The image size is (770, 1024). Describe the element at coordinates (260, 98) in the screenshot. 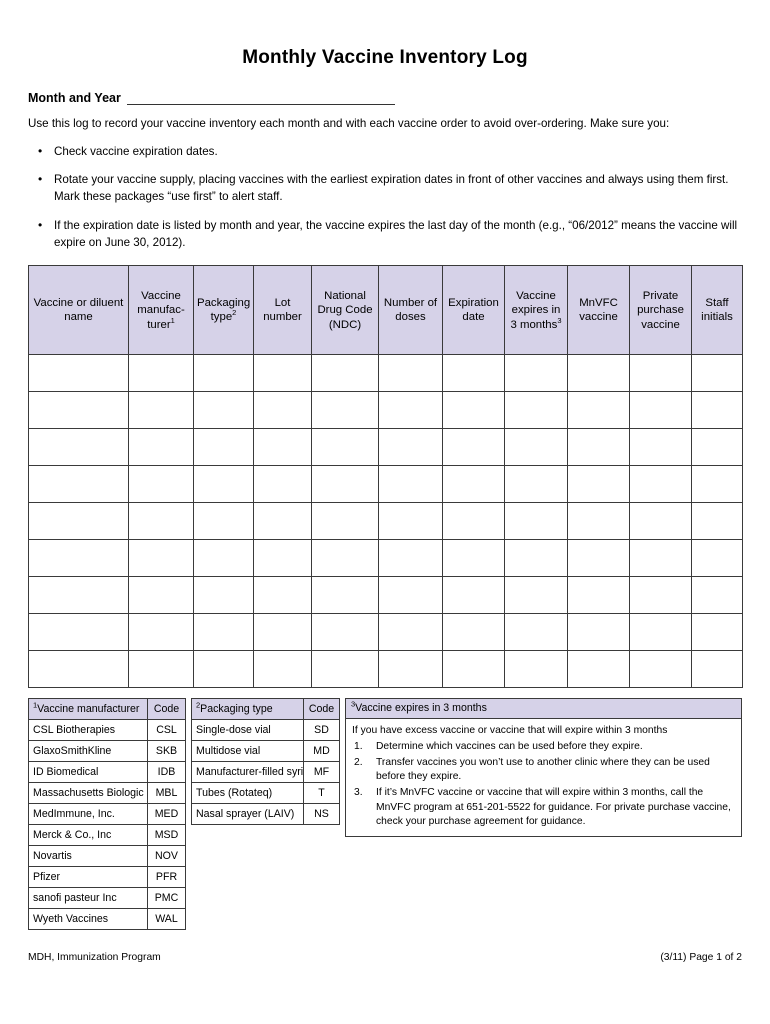

I see `month-and-year-input` at that location.